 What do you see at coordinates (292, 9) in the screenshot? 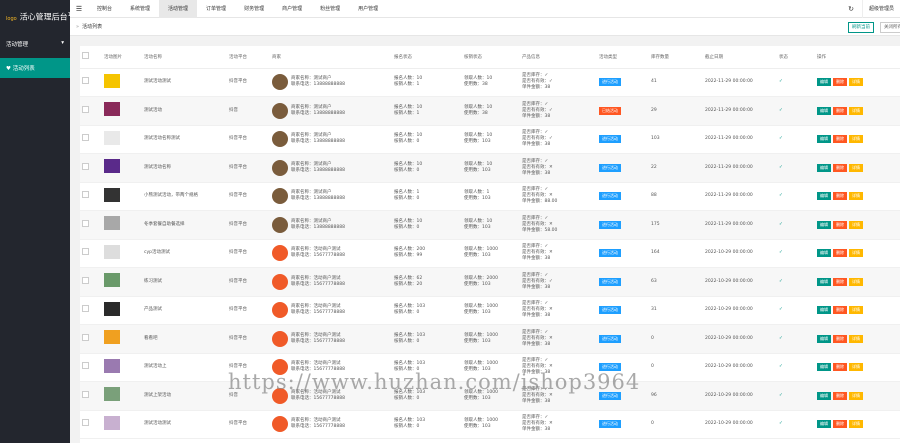
I see `nav-item: 商户管理` at bounding box center [292, 9].